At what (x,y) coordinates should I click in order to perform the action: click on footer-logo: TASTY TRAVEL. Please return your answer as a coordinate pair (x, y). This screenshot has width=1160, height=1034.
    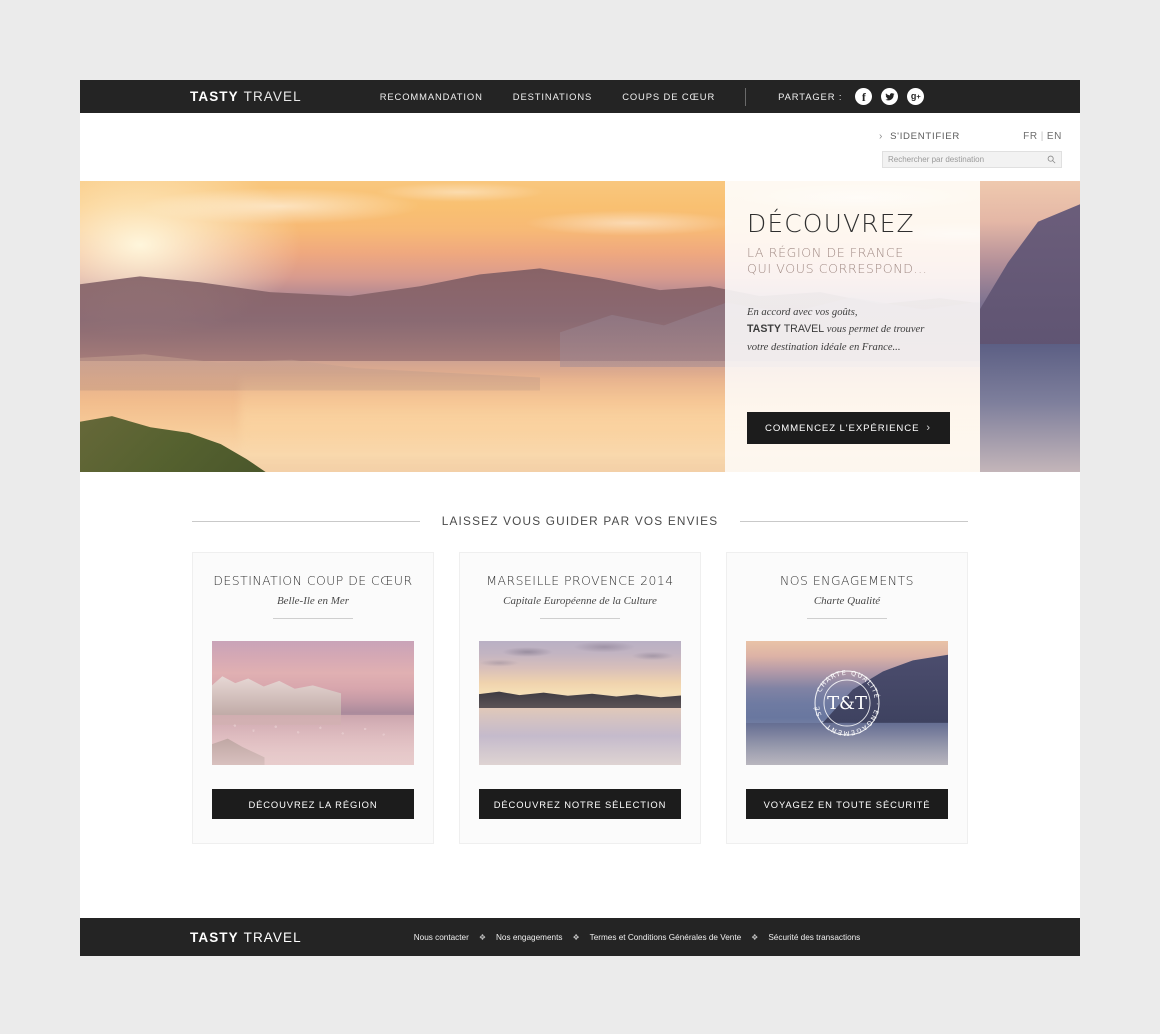
    Looking at the image, I should click on (246, 937).